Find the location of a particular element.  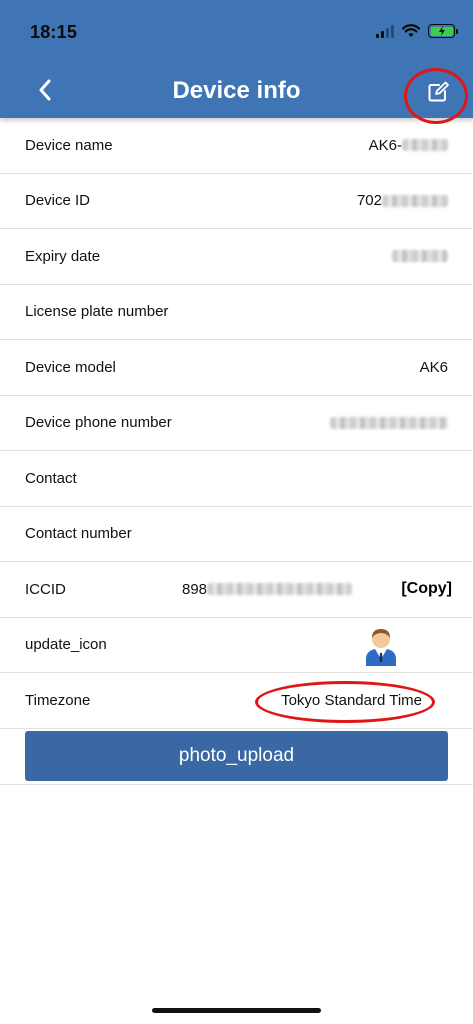

device-name-value: AK6- is located at coordinates (385, 145).